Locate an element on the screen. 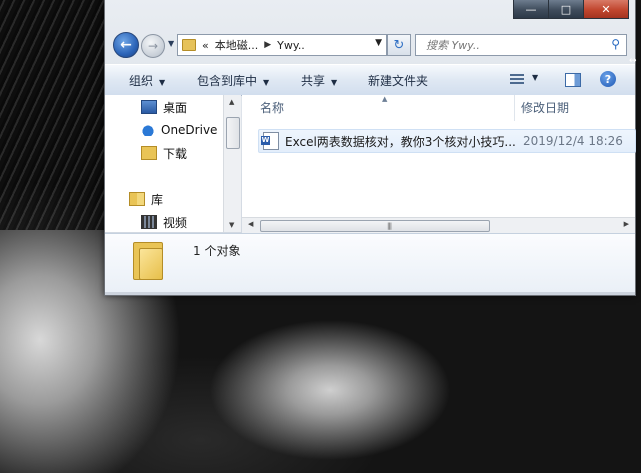  recent-pages-chevron-icon: ▼ is located at coordinates (171, 43).